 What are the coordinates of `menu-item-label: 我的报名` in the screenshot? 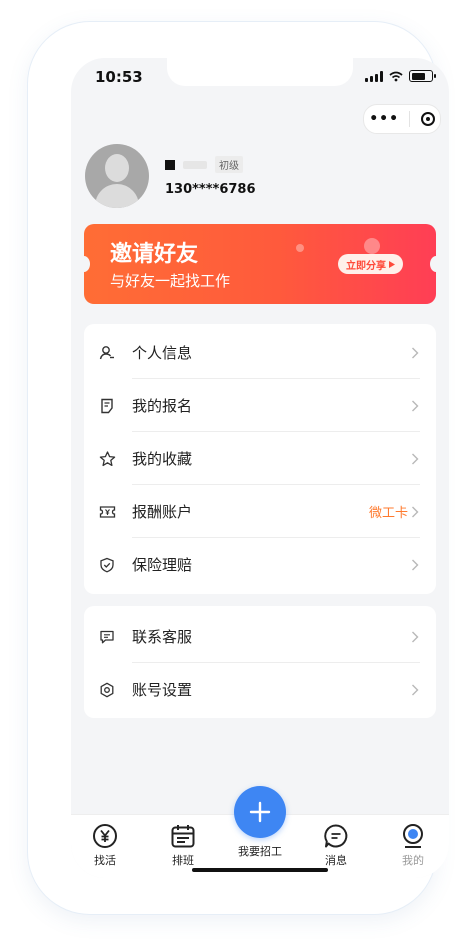 It's located at (162, 406).